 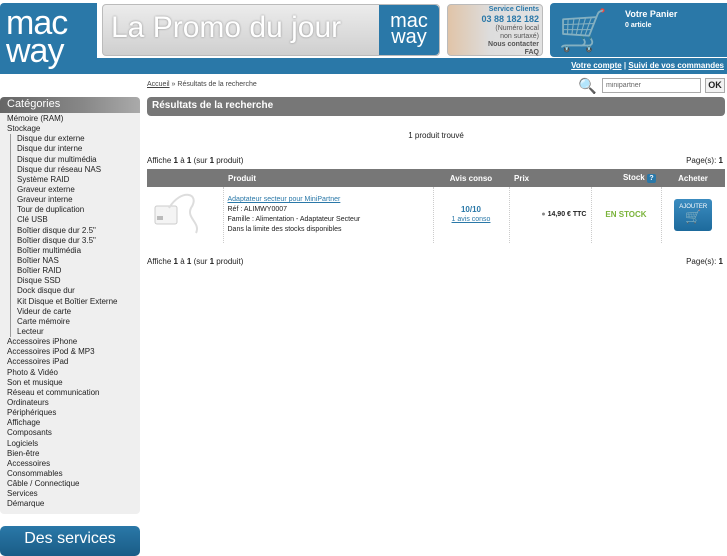 I want to click on pages-label: Page(s):, so click(x=702, y=160).